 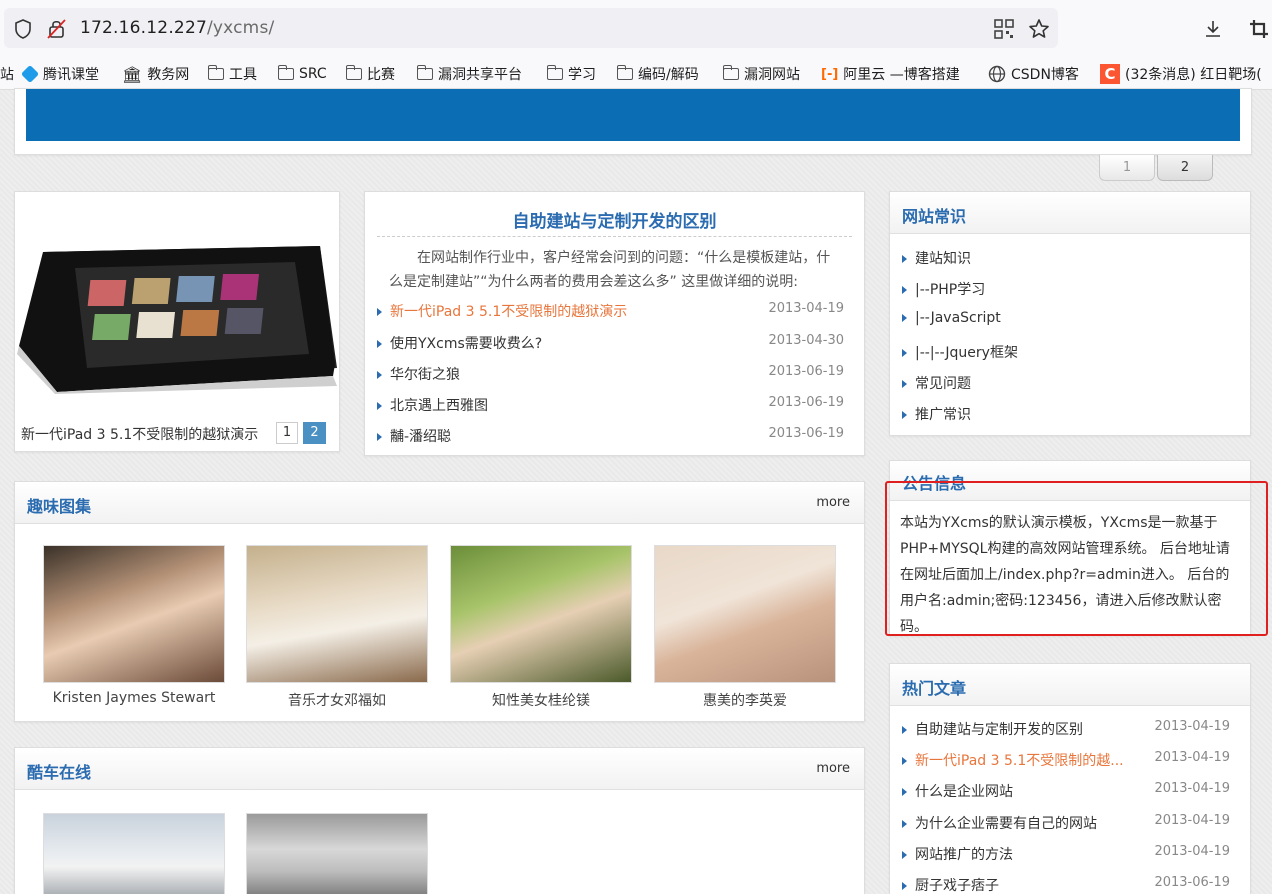 I want to click on shield-icon, so click(x=23, y=29).